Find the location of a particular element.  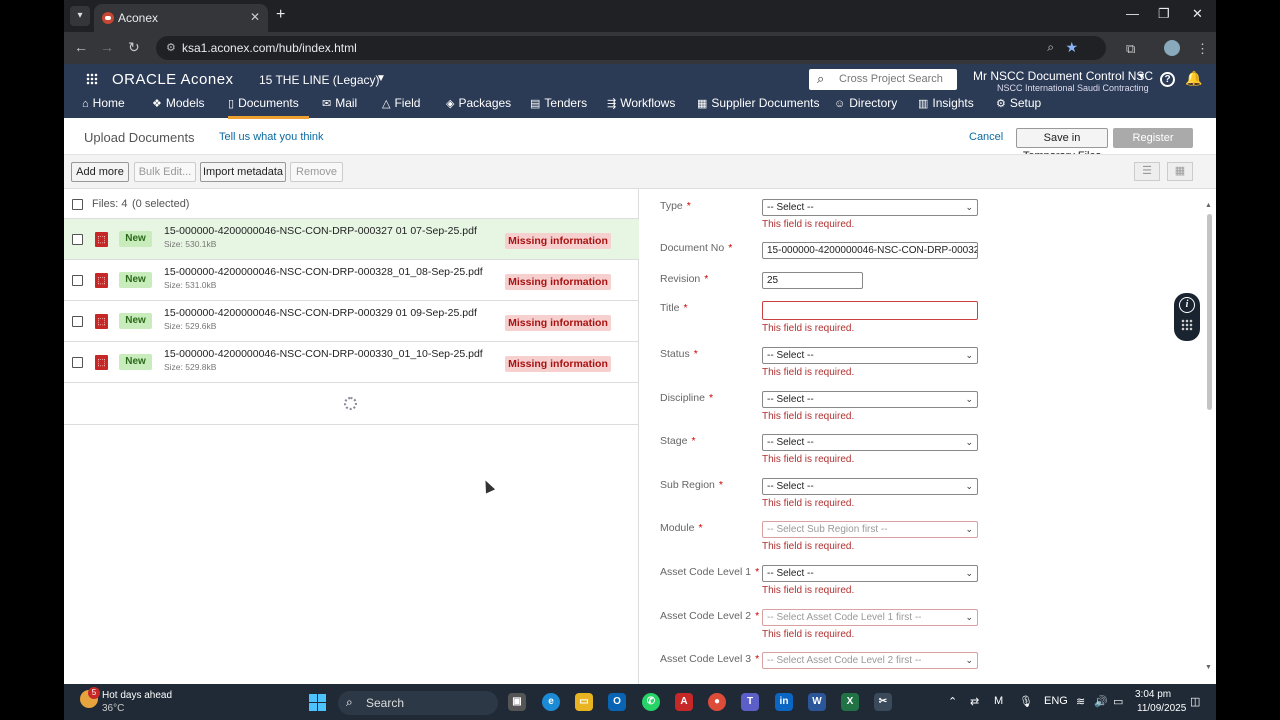

volume-icon: 🔊 is located at coordinates (1101, 701).